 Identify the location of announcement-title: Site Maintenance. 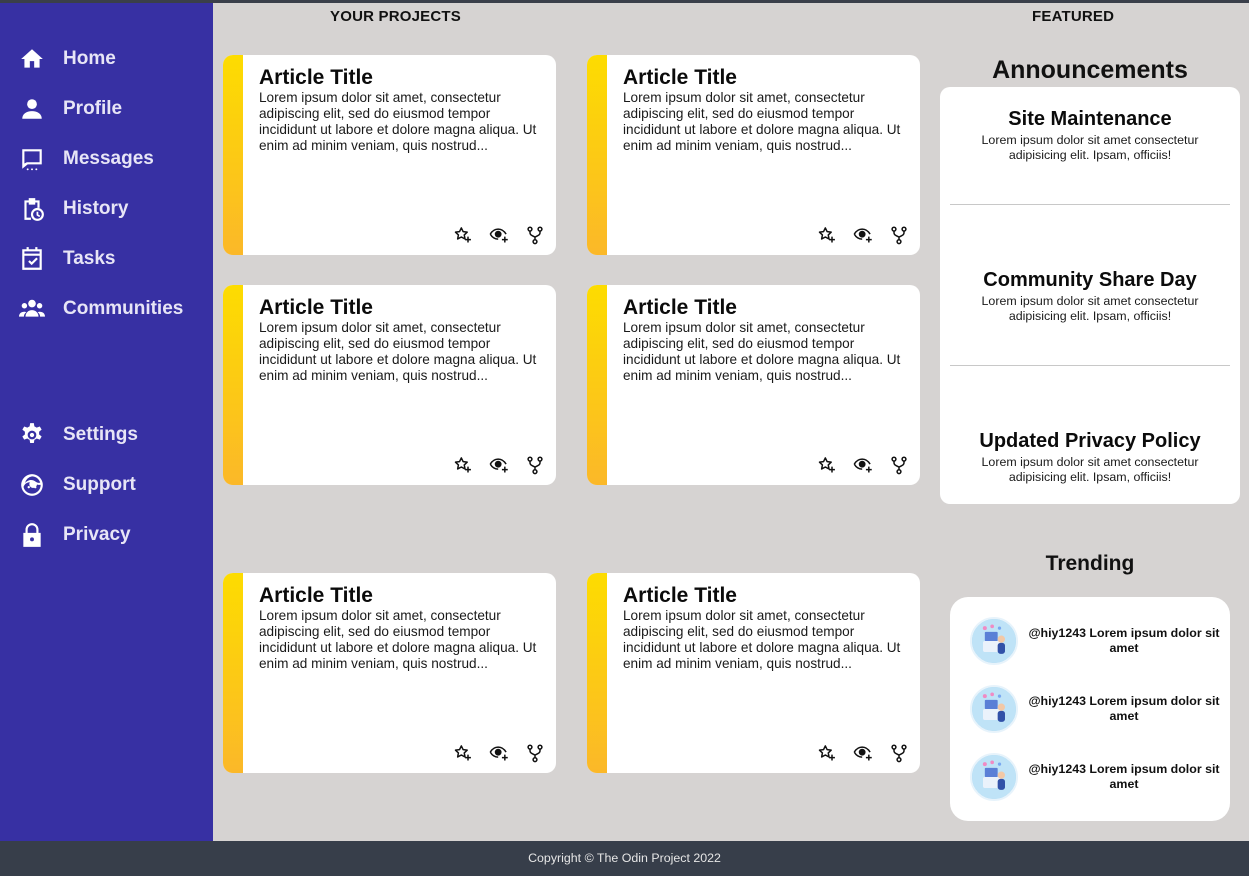
(1090, 119).